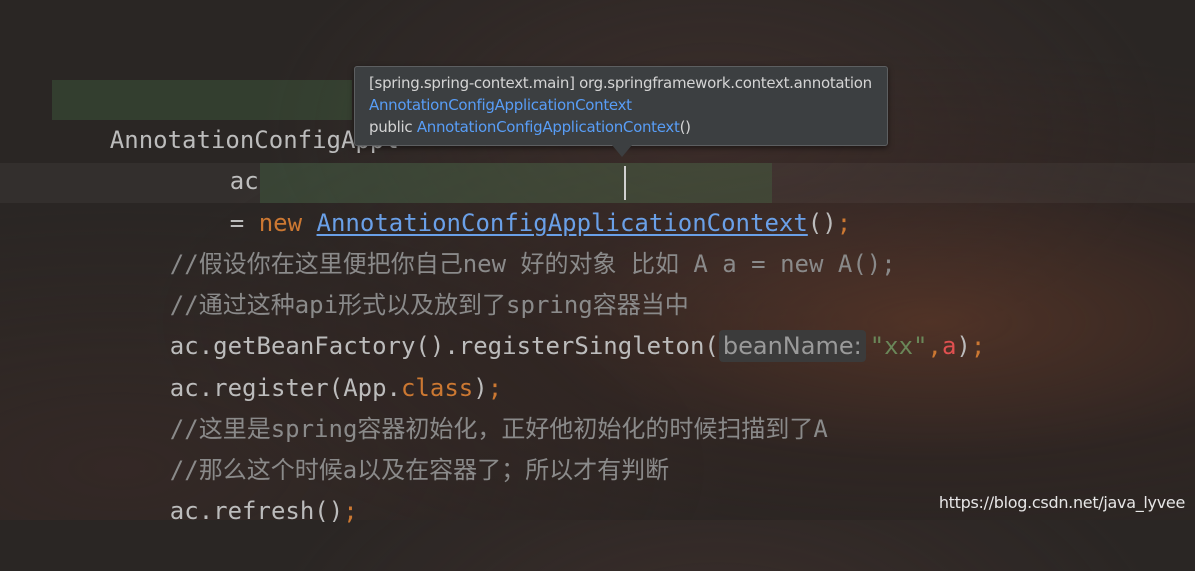 This screenshot has width=1195, height=571. I want to click on code-line-8: //这里是spring容器初始化，正好他初始化的时候扫描到了A, so click(470, 406).